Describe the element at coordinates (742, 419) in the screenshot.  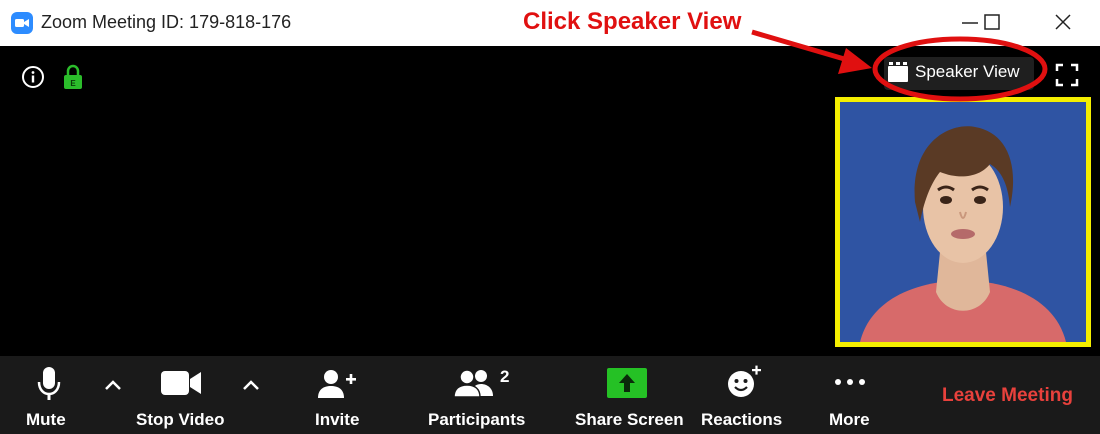
I see `reactions-label: Reactions` at that location.